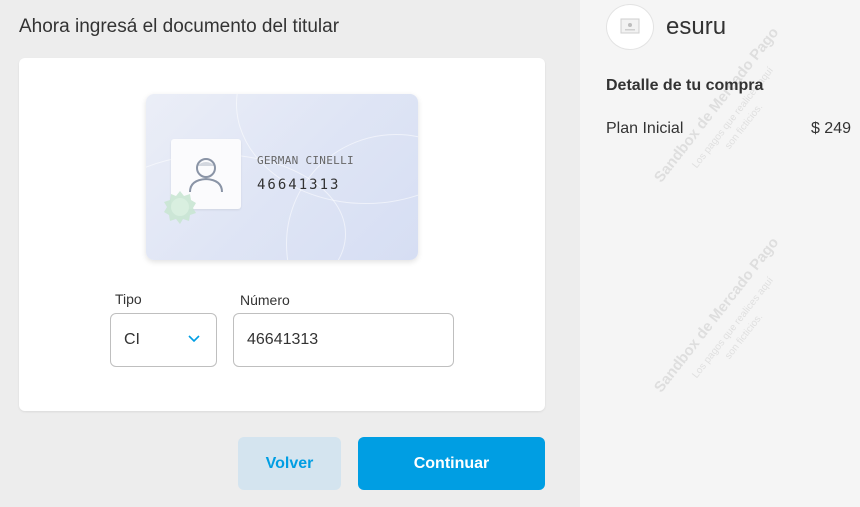 This screenshot has width=860, height=507. What do you see at coordinates (305, 160) in the screenshot?
I see `id-holder-name: GERMAN CINELLI` at bounding box center [305, 160].